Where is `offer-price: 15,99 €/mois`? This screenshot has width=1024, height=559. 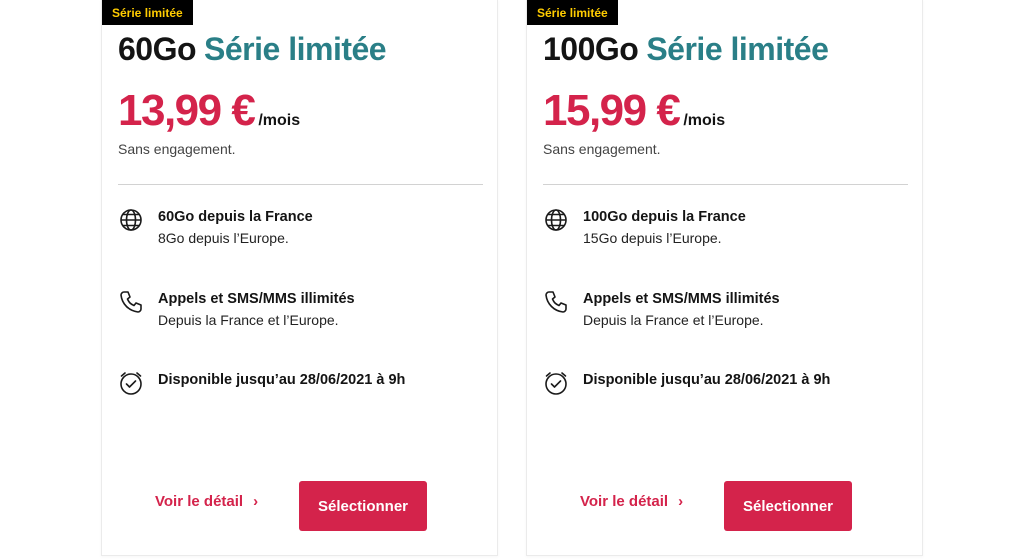
offer-price: 15,99 €/mois is located at coordinates (634, 111).